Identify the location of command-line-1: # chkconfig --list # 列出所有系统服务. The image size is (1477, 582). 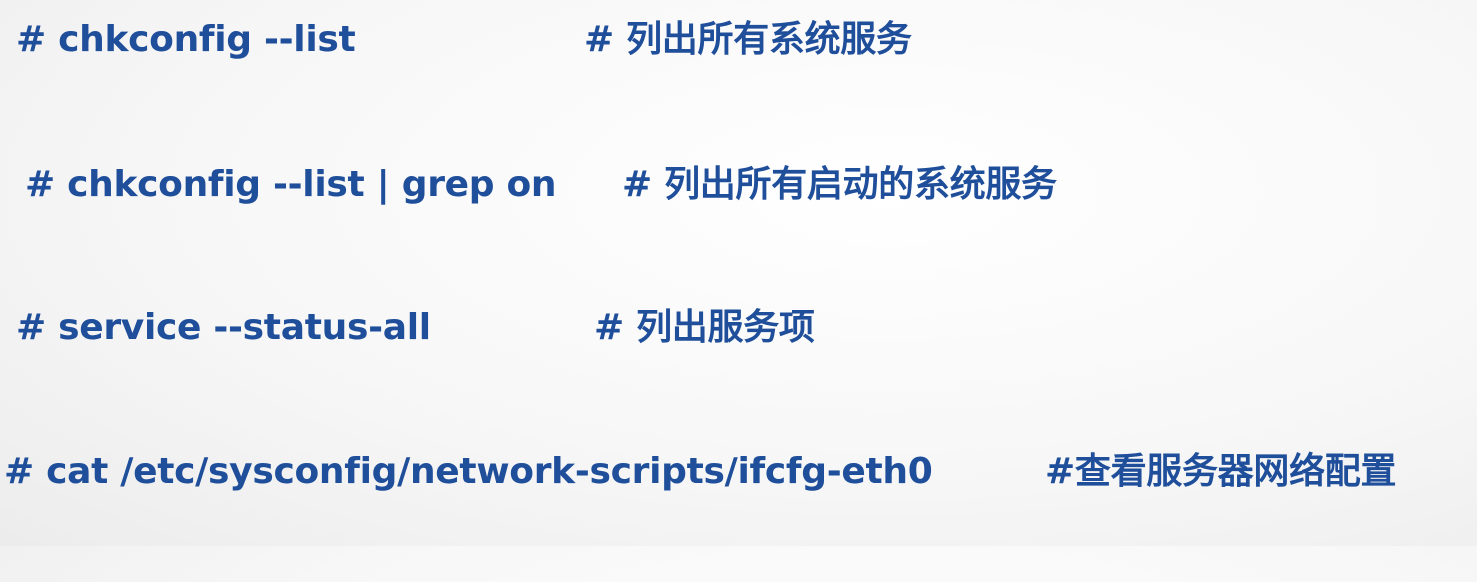
(456, 84).